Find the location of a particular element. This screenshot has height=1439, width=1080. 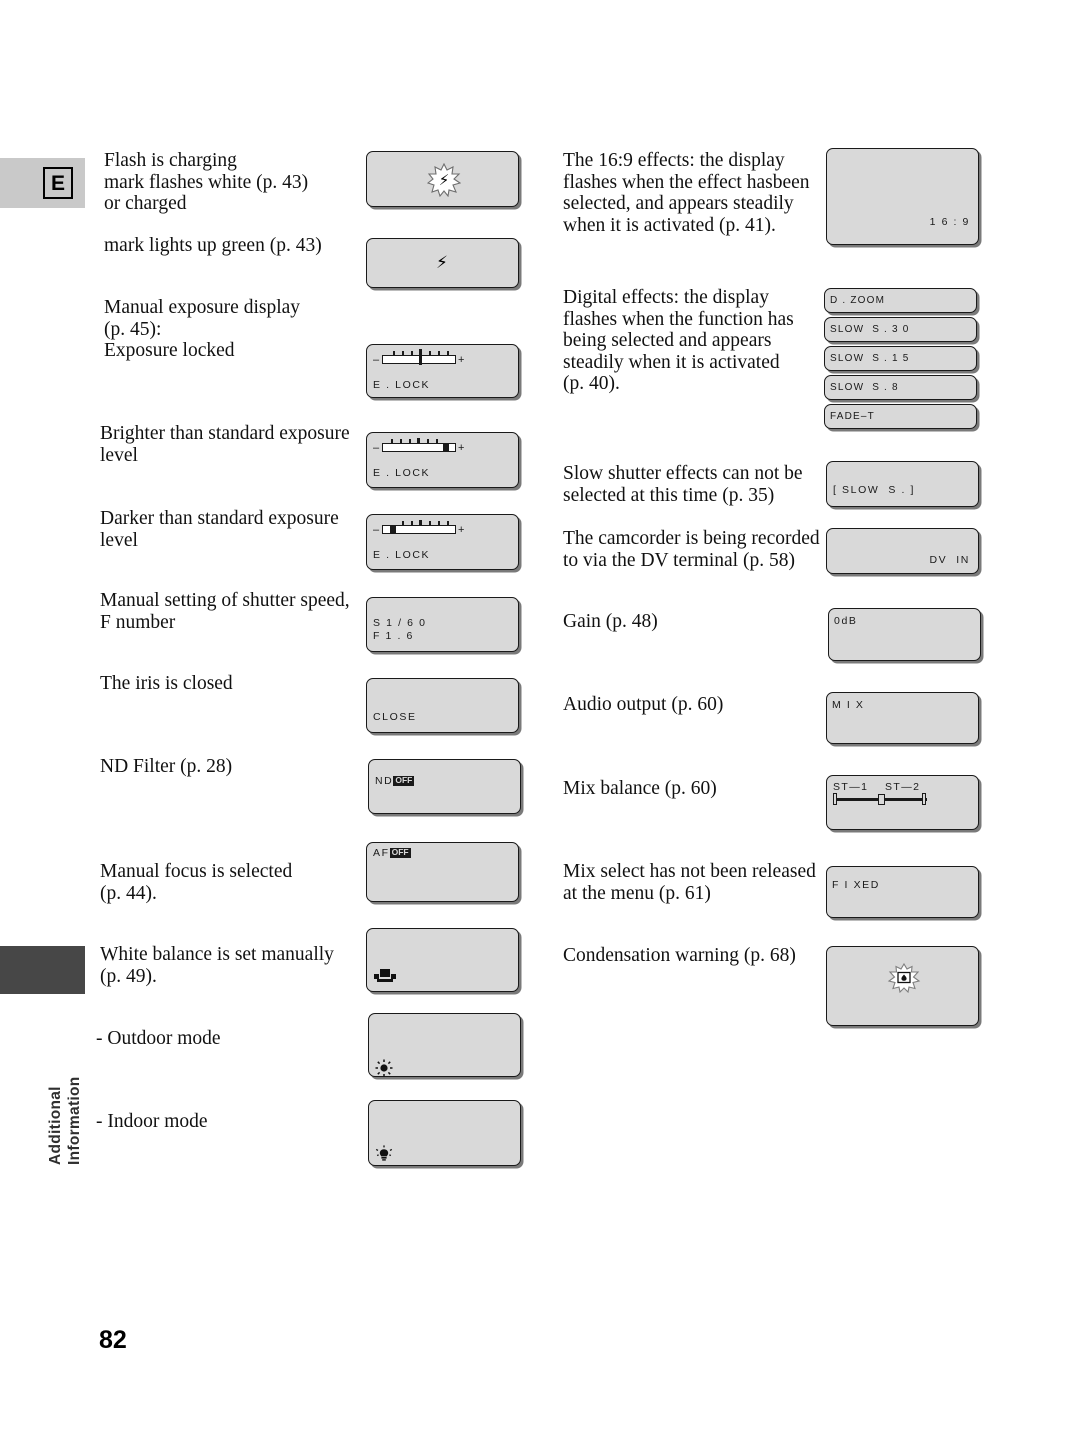

sun-outdoor-icon is located at coordinates (384, 1068).